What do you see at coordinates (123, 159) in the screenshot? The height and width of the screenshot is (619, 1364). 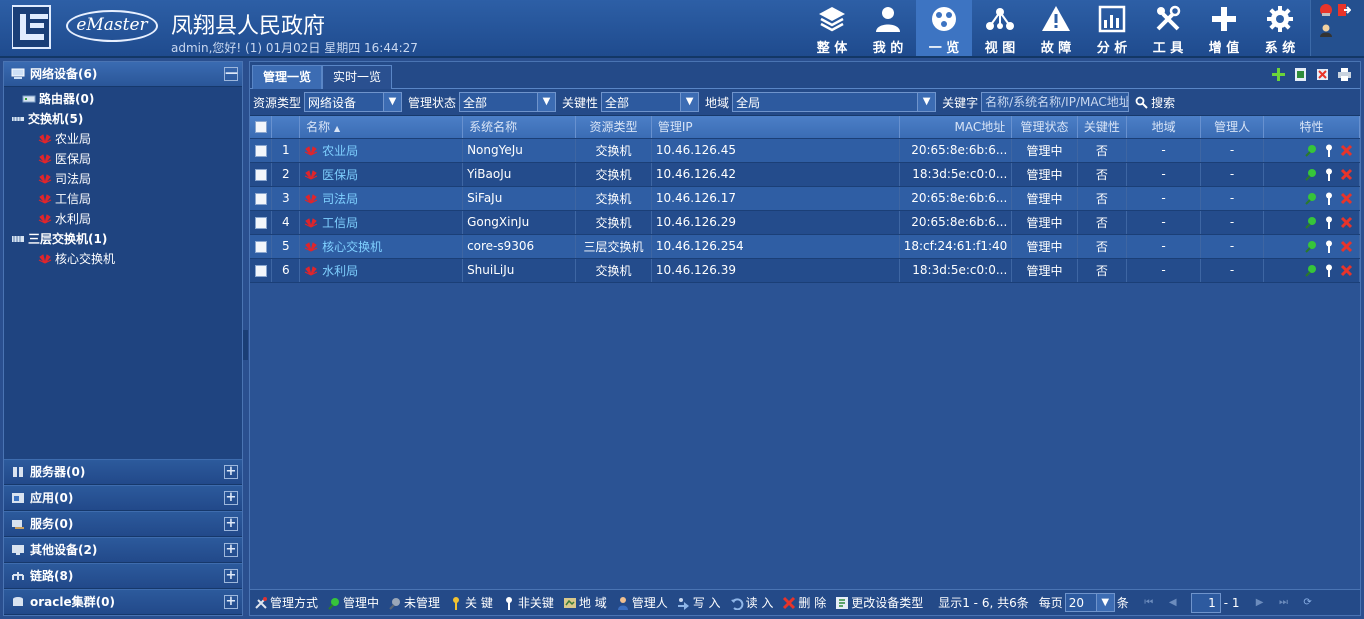 I see `tree-item-yibaoju: 医保局` at bounding box center [123, 159].